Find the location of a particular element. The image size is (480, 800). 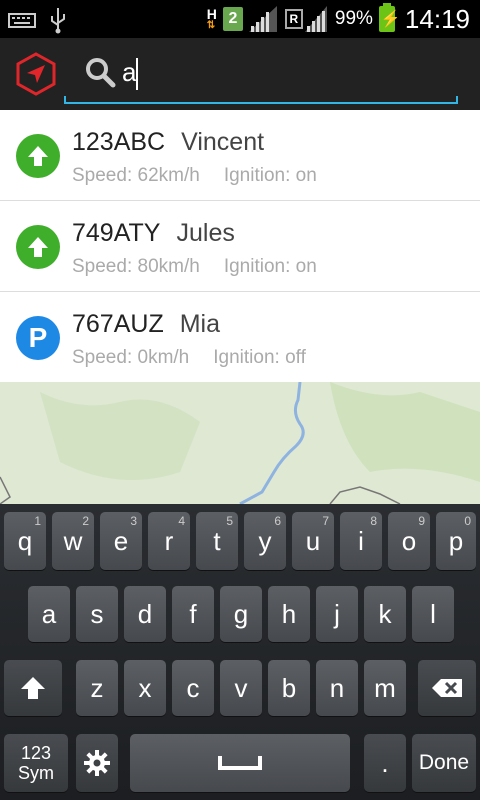

key-y: 6y is located at coordinates (265, 541).